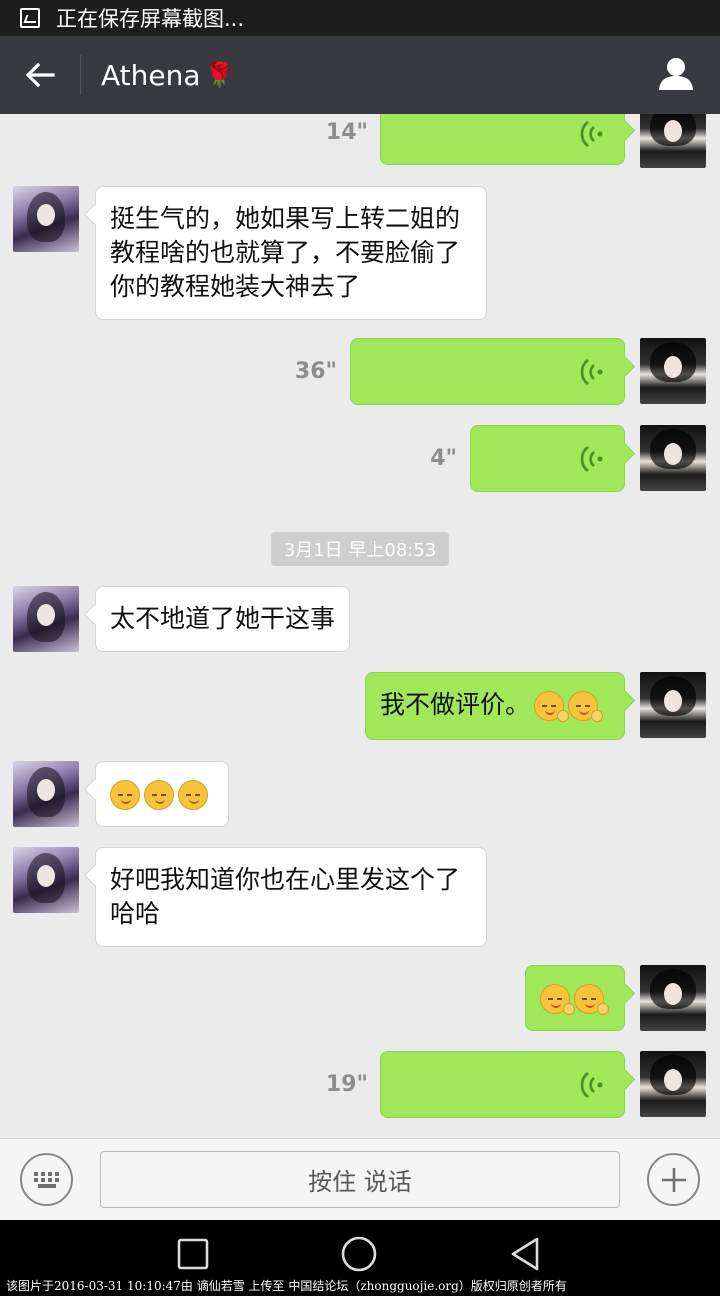  I want to click on more-button, so click(673, 1179).